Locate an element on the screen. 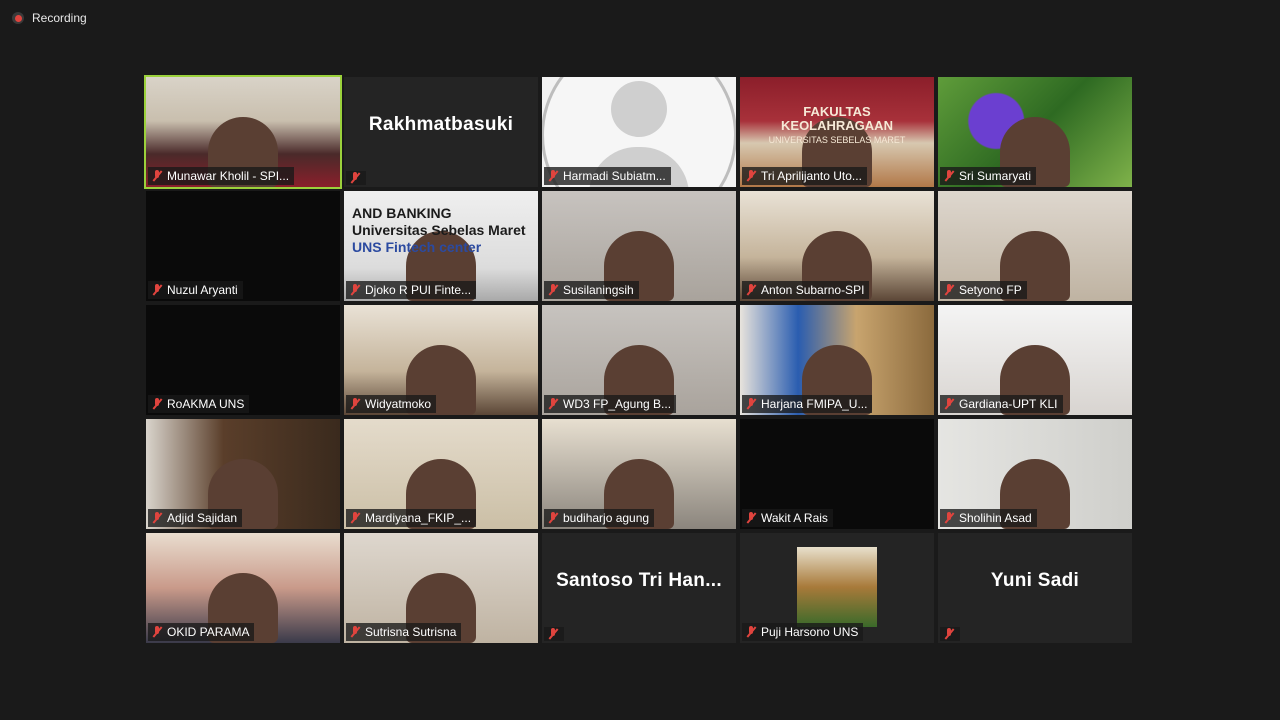  participant-tile: Anton Subarno-SPI is located at coordinates (837, 246).